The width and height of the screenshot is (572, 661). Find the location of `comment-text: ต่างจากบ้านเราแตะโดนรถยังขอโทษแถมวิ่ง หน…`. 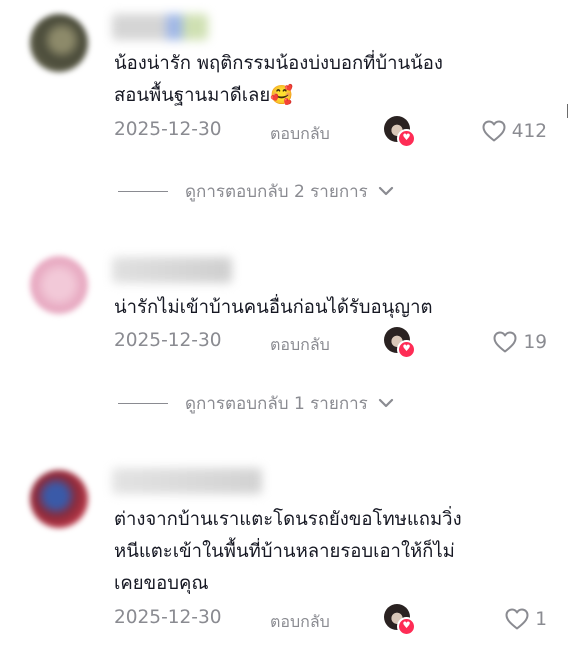

comment-text: ต่างจากบ้านเราแตะโดนรถยังขอโทษแถมวิ่ง หน… is located at coordinates (288, 551).